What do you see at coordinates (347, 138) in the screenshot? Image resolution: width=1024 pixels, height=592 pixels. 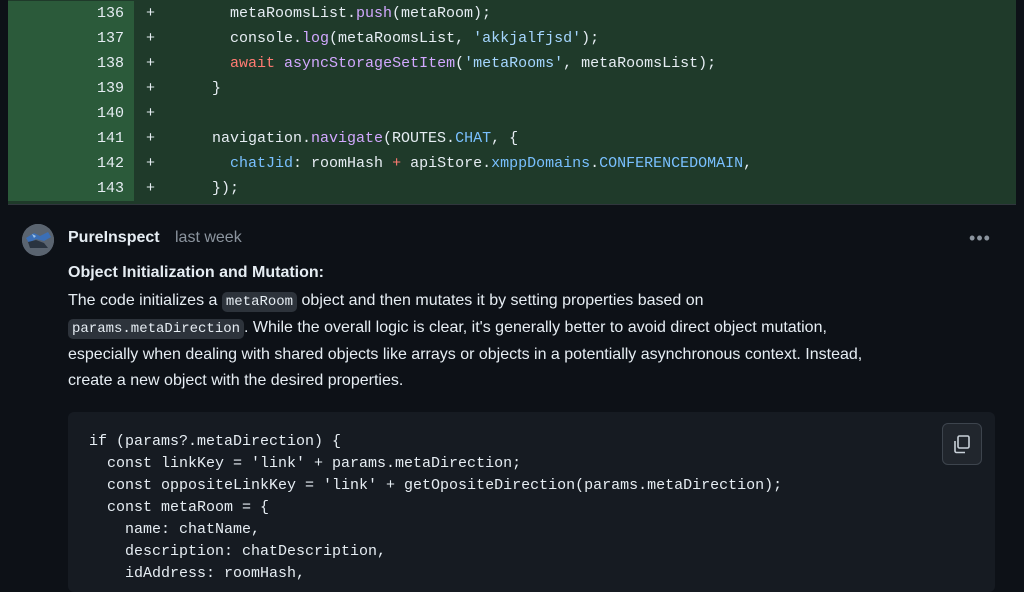 I see `code-line: navigation.navigate(ROUTES.CHAT, {` at bounding box center [347, 138].